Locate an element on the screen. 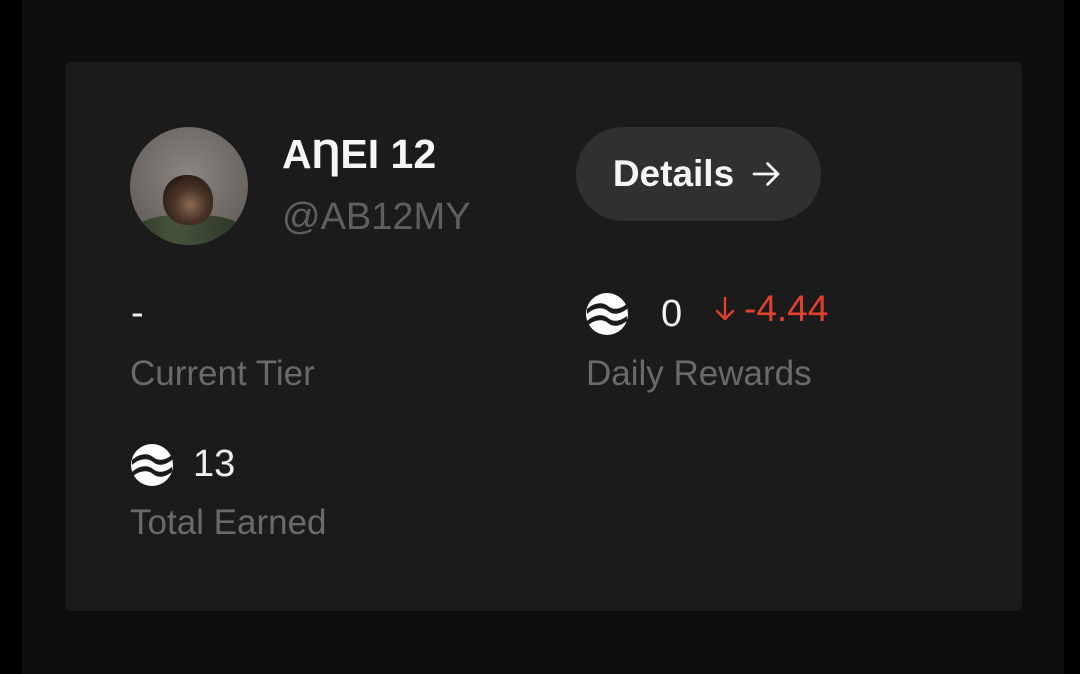  avatar is located at coordinates (189, 186).